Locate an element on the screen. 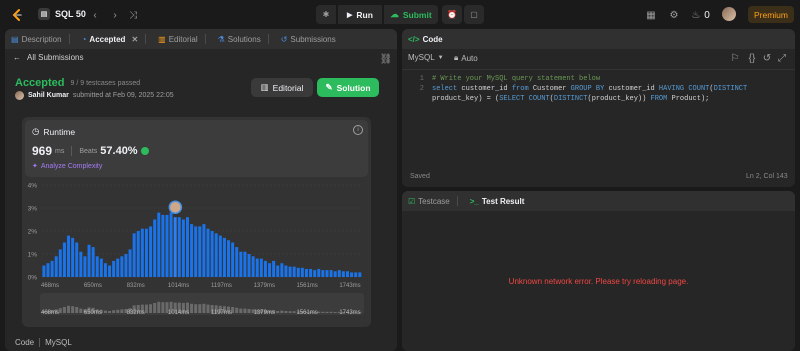  layout-grid-icon: ▦ is located at coordinates (651, 15).